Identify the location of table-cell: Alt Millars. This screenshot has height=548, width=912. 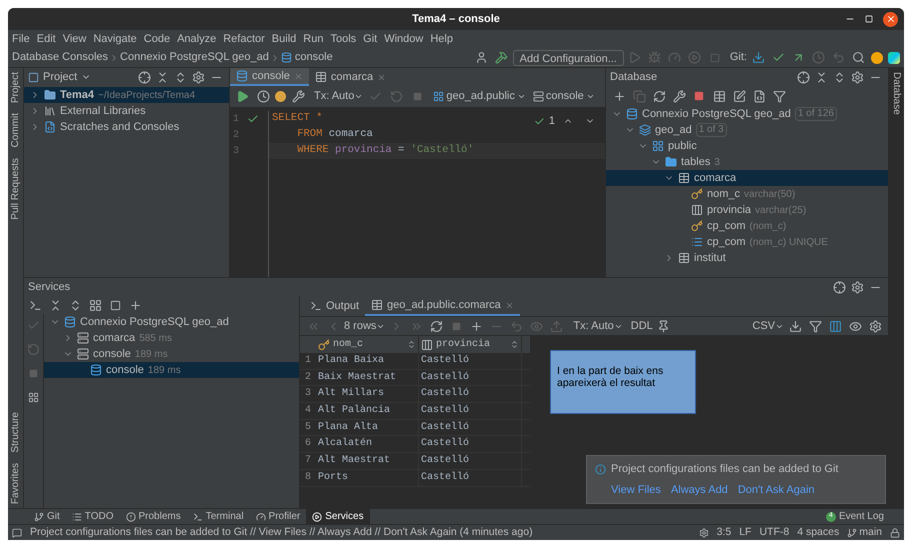
(367, 394).